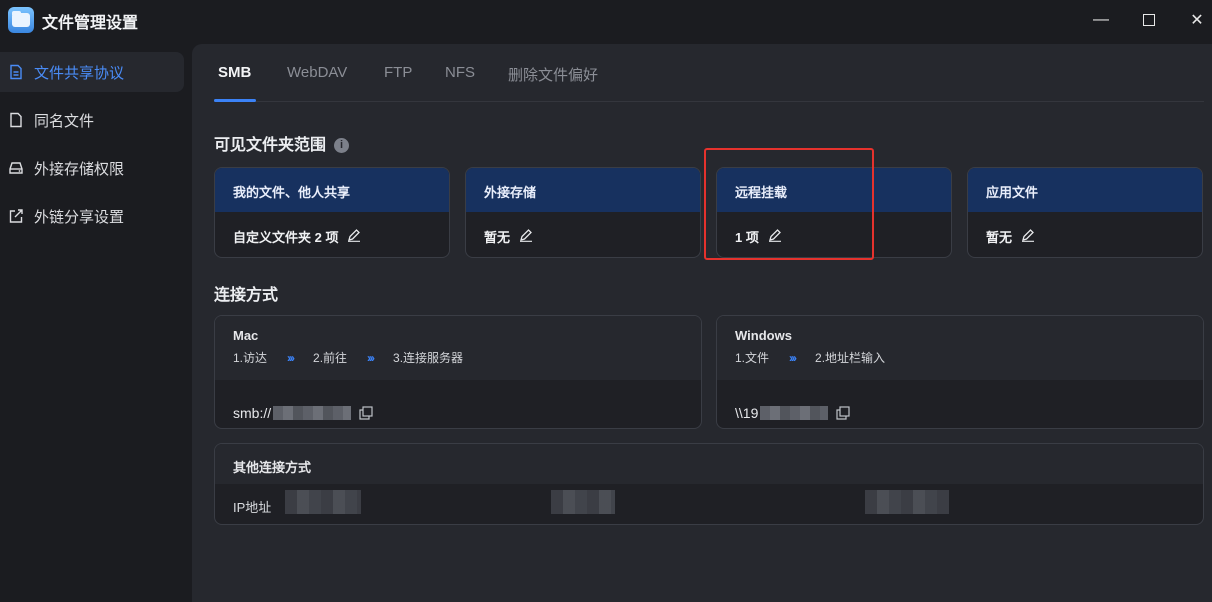  What do you see at coordinates (850, 358) in the screenshot?
I see `step-label: 2.地址栏输入` at bounding box center [850, 358].